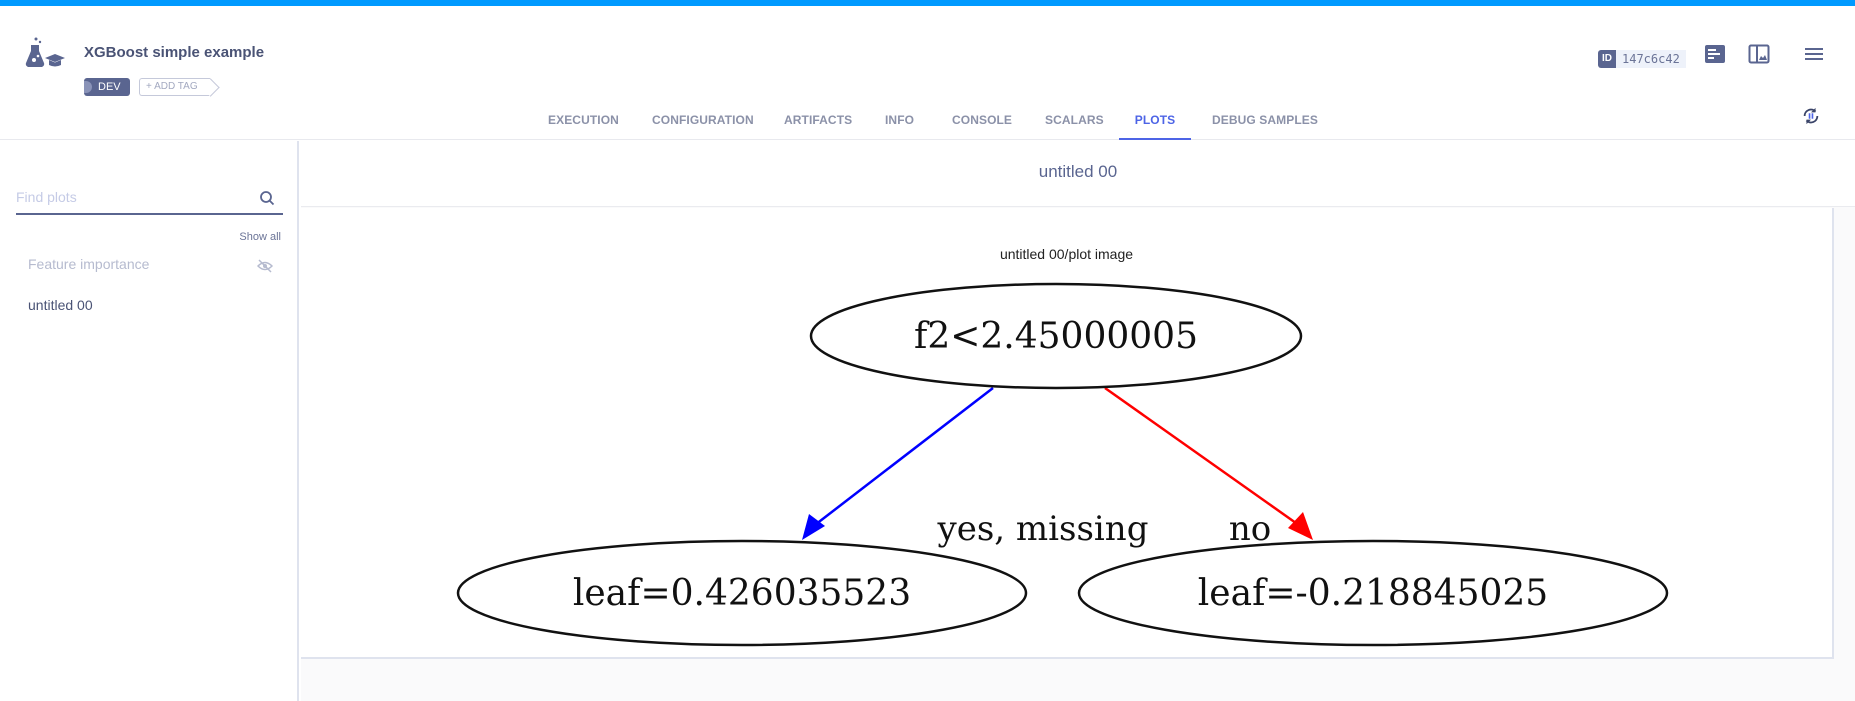  I want to click on show-all-button: Show all, so click(260, 237).